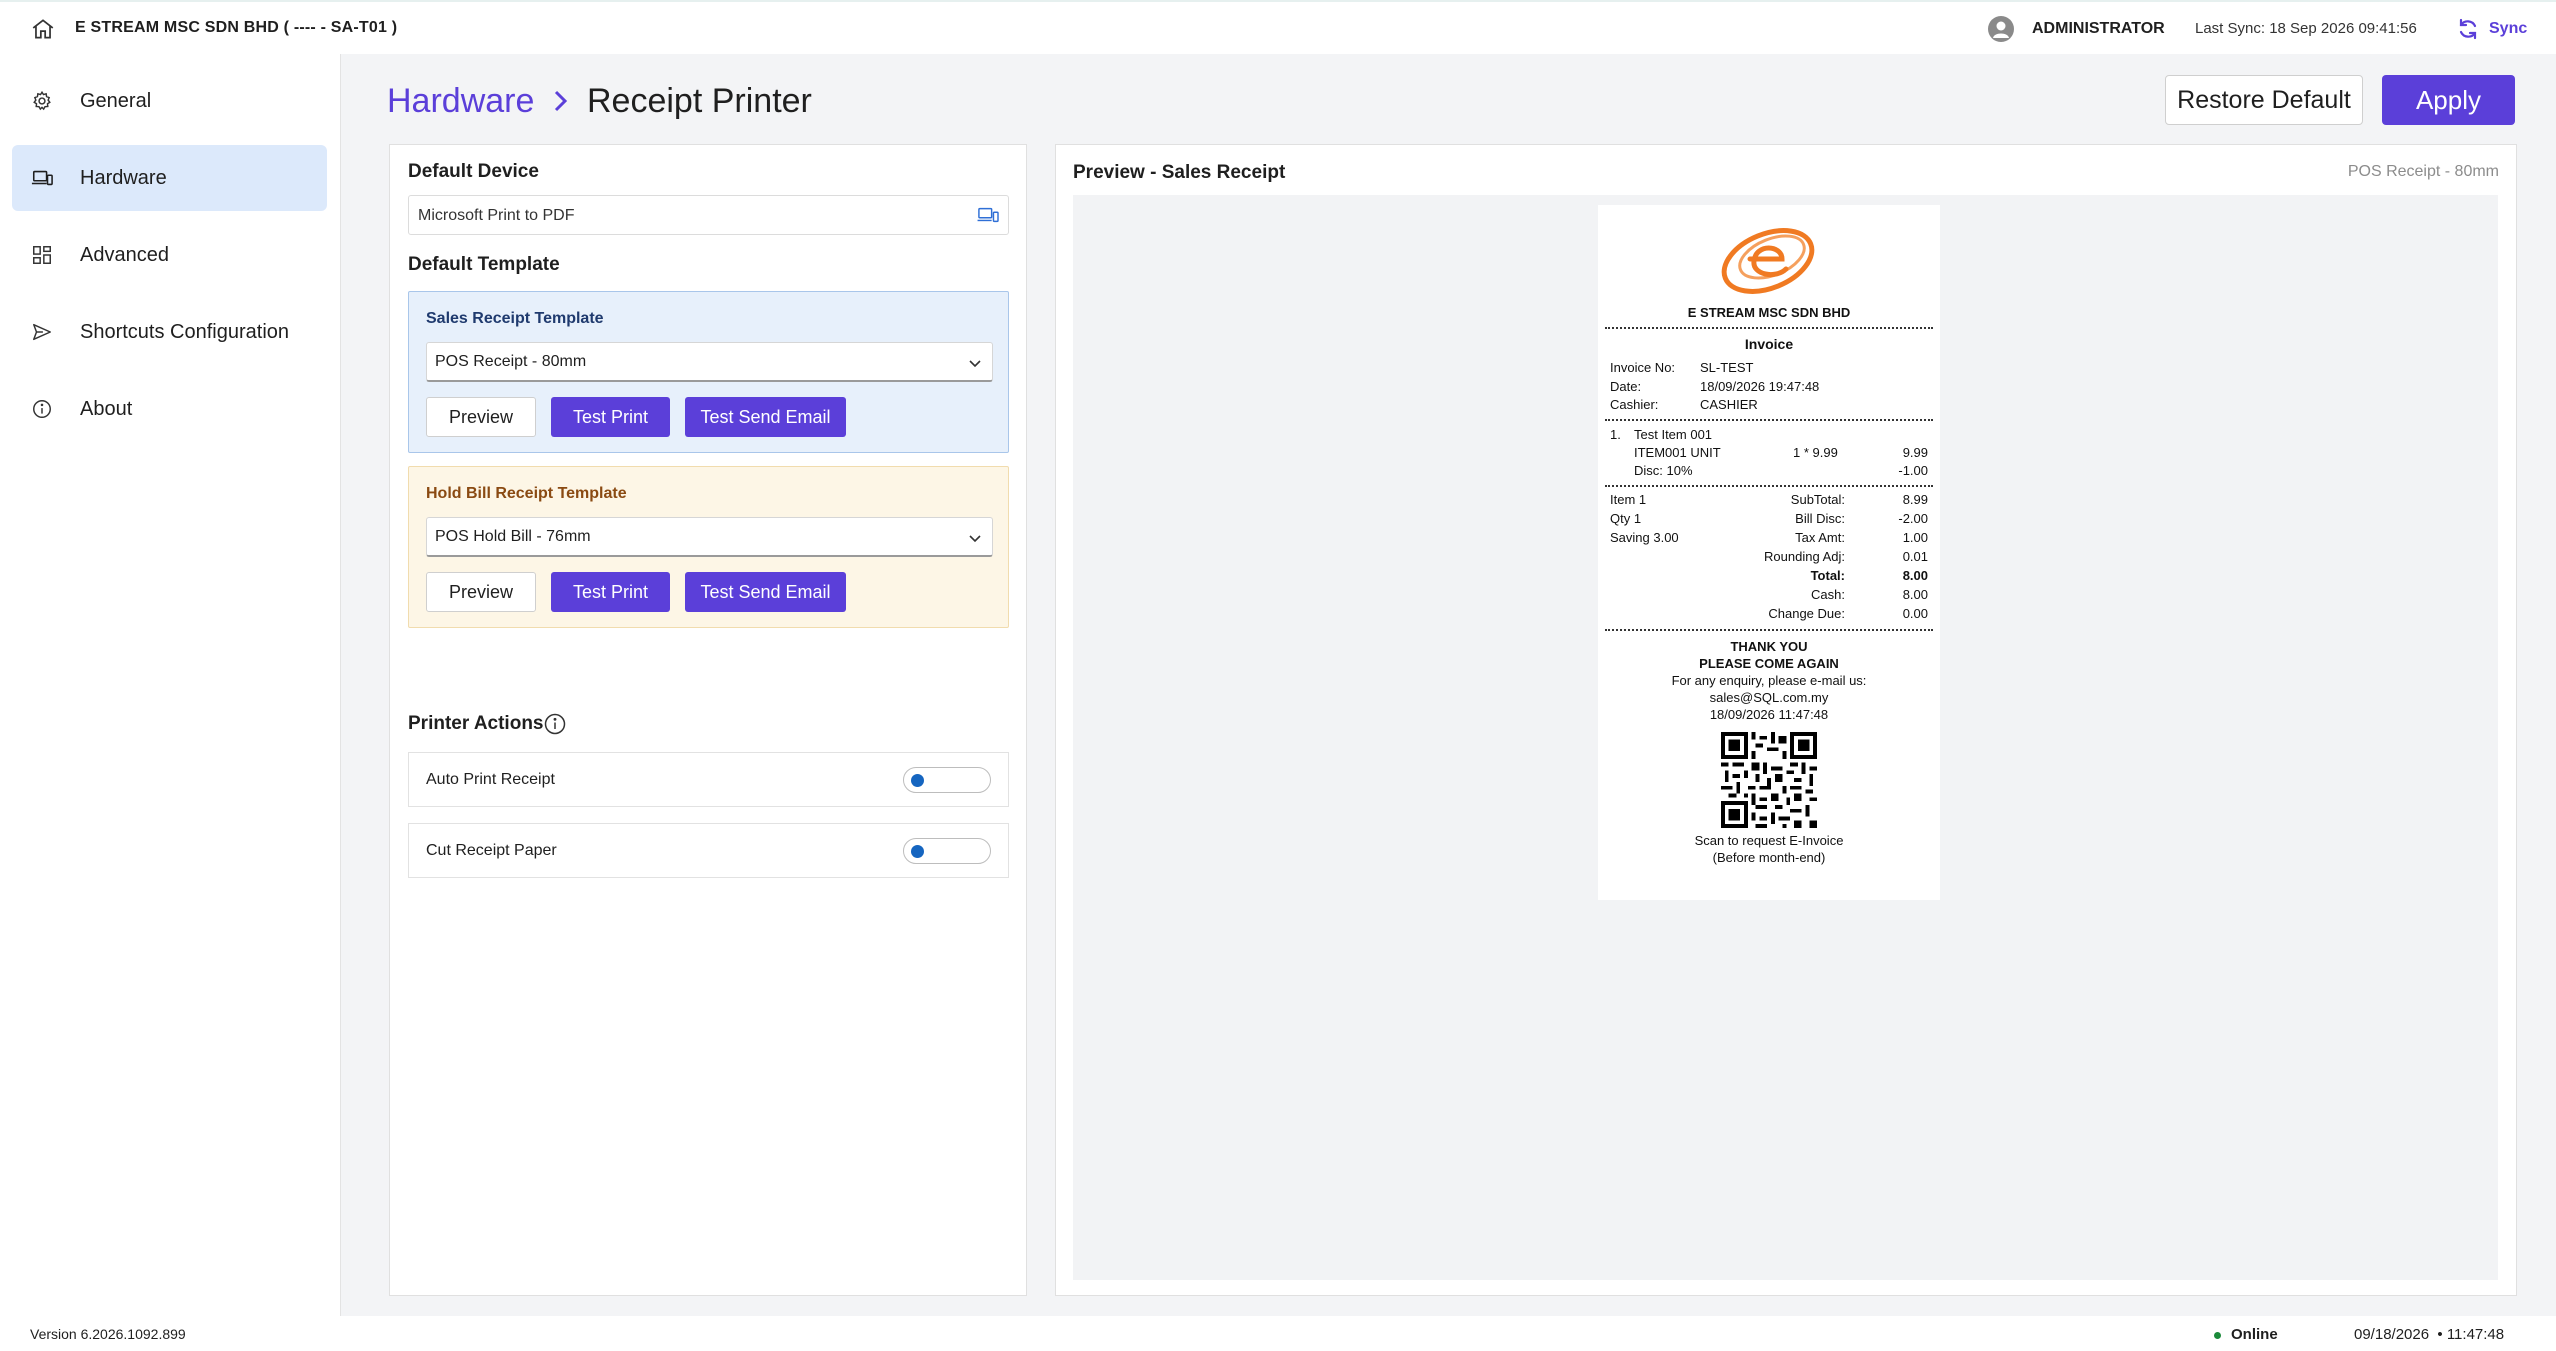  What do you see at coordinates (511, 361) in the screenshot?
I see `sales-template-value: POS Receipt - 80mm` at bounding box center [511, 361].